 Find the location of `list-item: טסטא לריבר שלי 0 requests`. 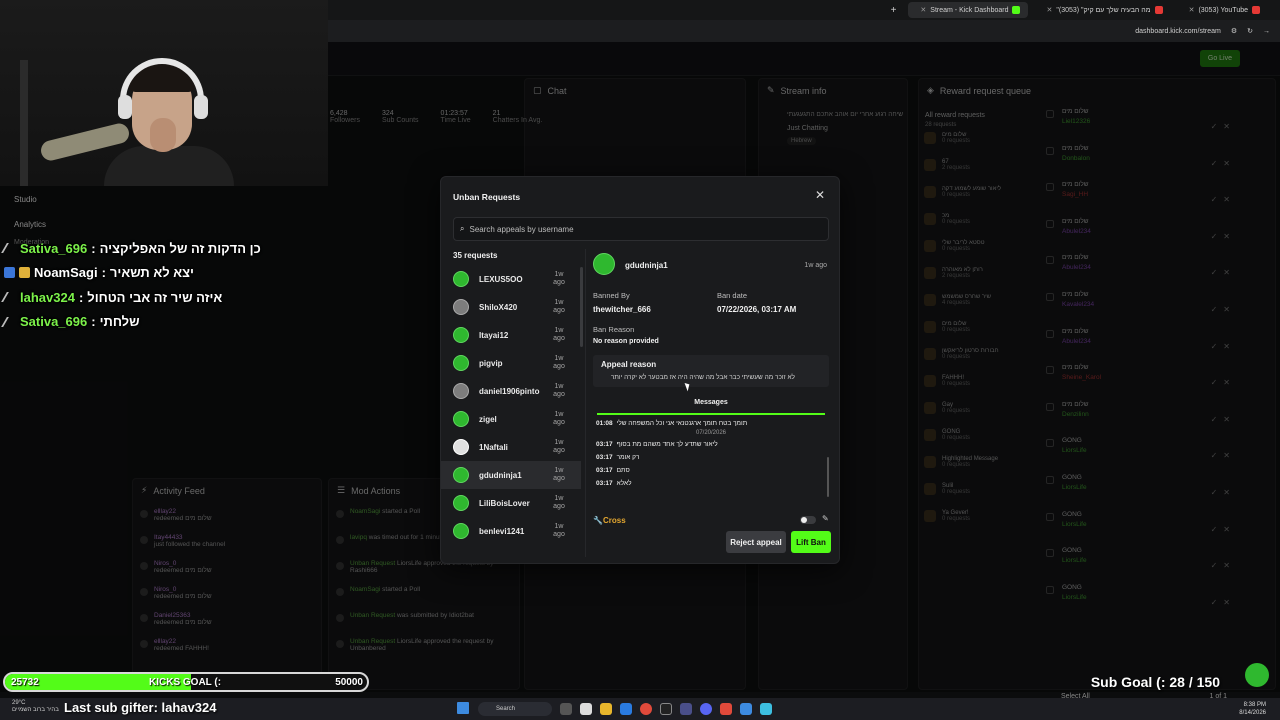

list-item: טסטא לריבר שלי 0 requests is located at coordinates (975, 253).